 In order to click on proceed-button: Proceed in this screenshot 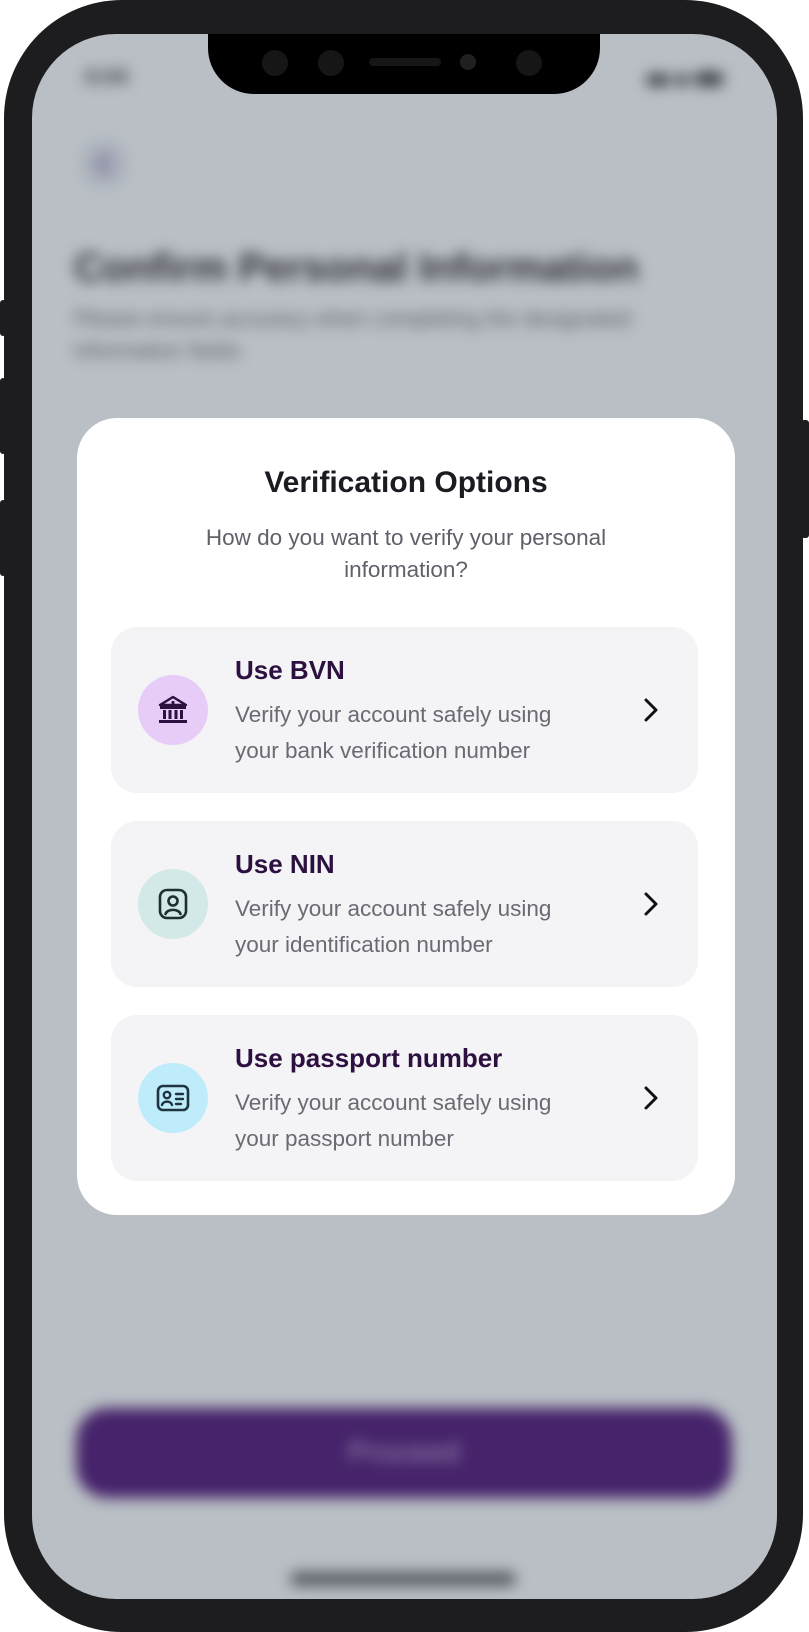, I will do `click(404, 1453)`.